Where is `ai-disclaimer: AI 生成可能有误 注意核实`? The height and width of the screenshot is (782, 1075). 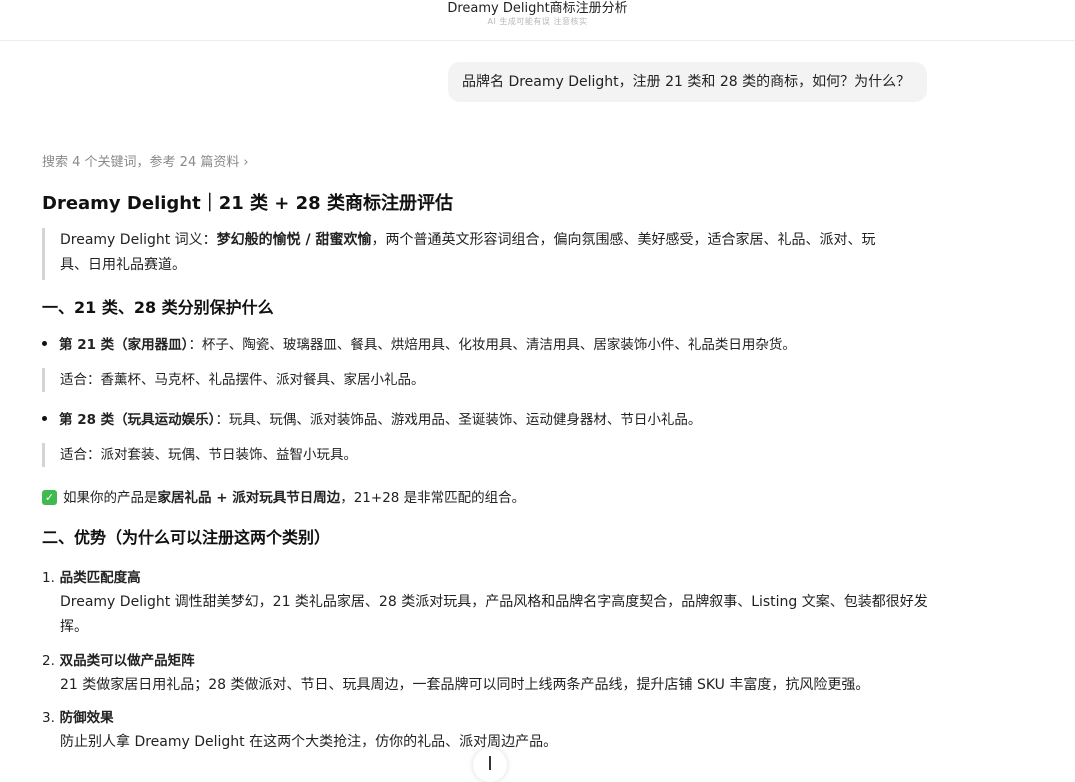
ai-disclaimer: AI 生成可能有误 注意核实 is located at coordinates (537, 21).